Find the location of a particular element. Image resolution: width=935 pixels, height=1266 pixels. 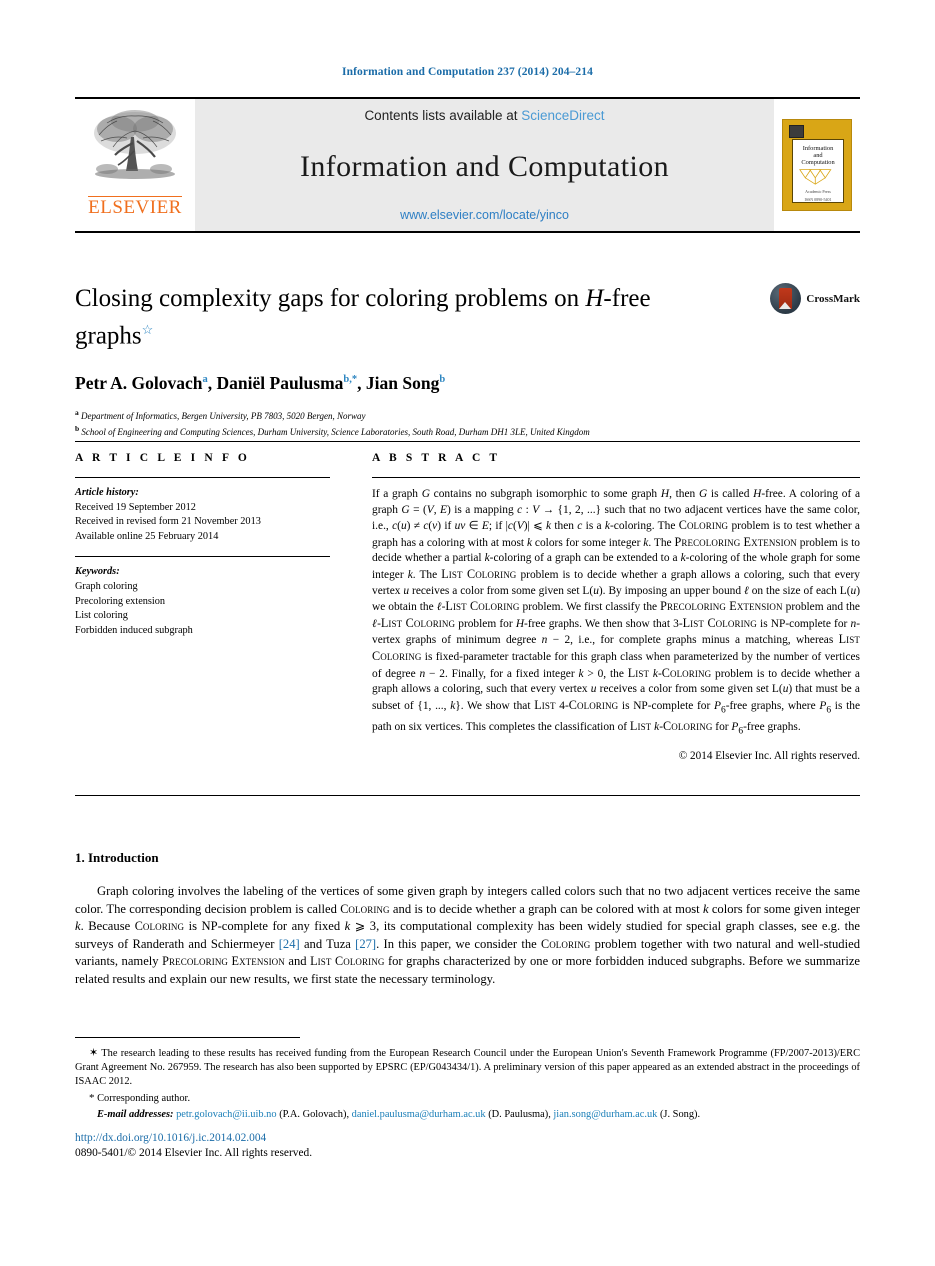

keyword-item: Graph coloring is located at coordinates (106, 586).